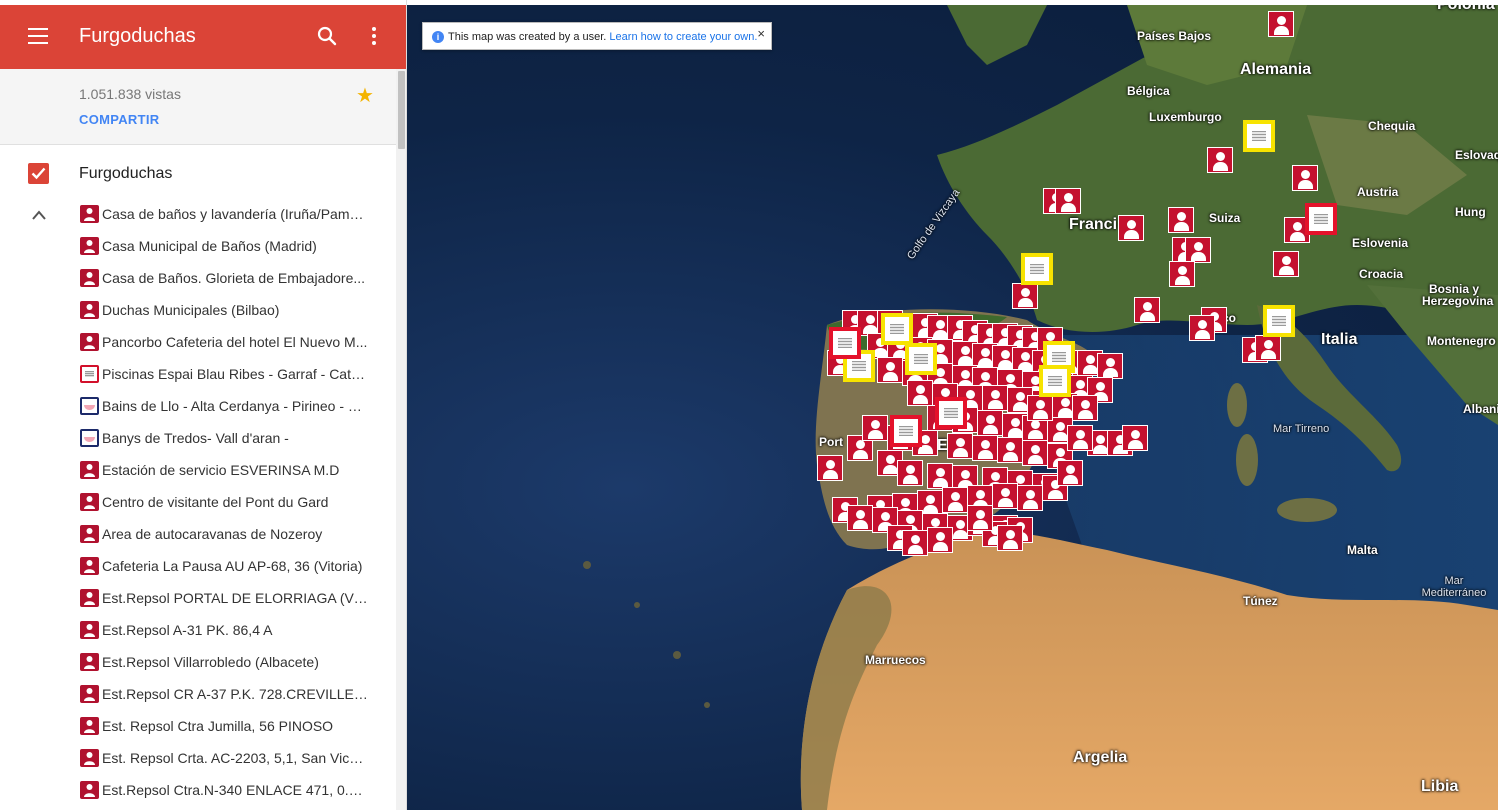 This screenshot has width=1498, height=810. What do you see at coordinates (761, 33) in the screenshot?
I see `close-icon: ×` at bounding box center [761, 33].